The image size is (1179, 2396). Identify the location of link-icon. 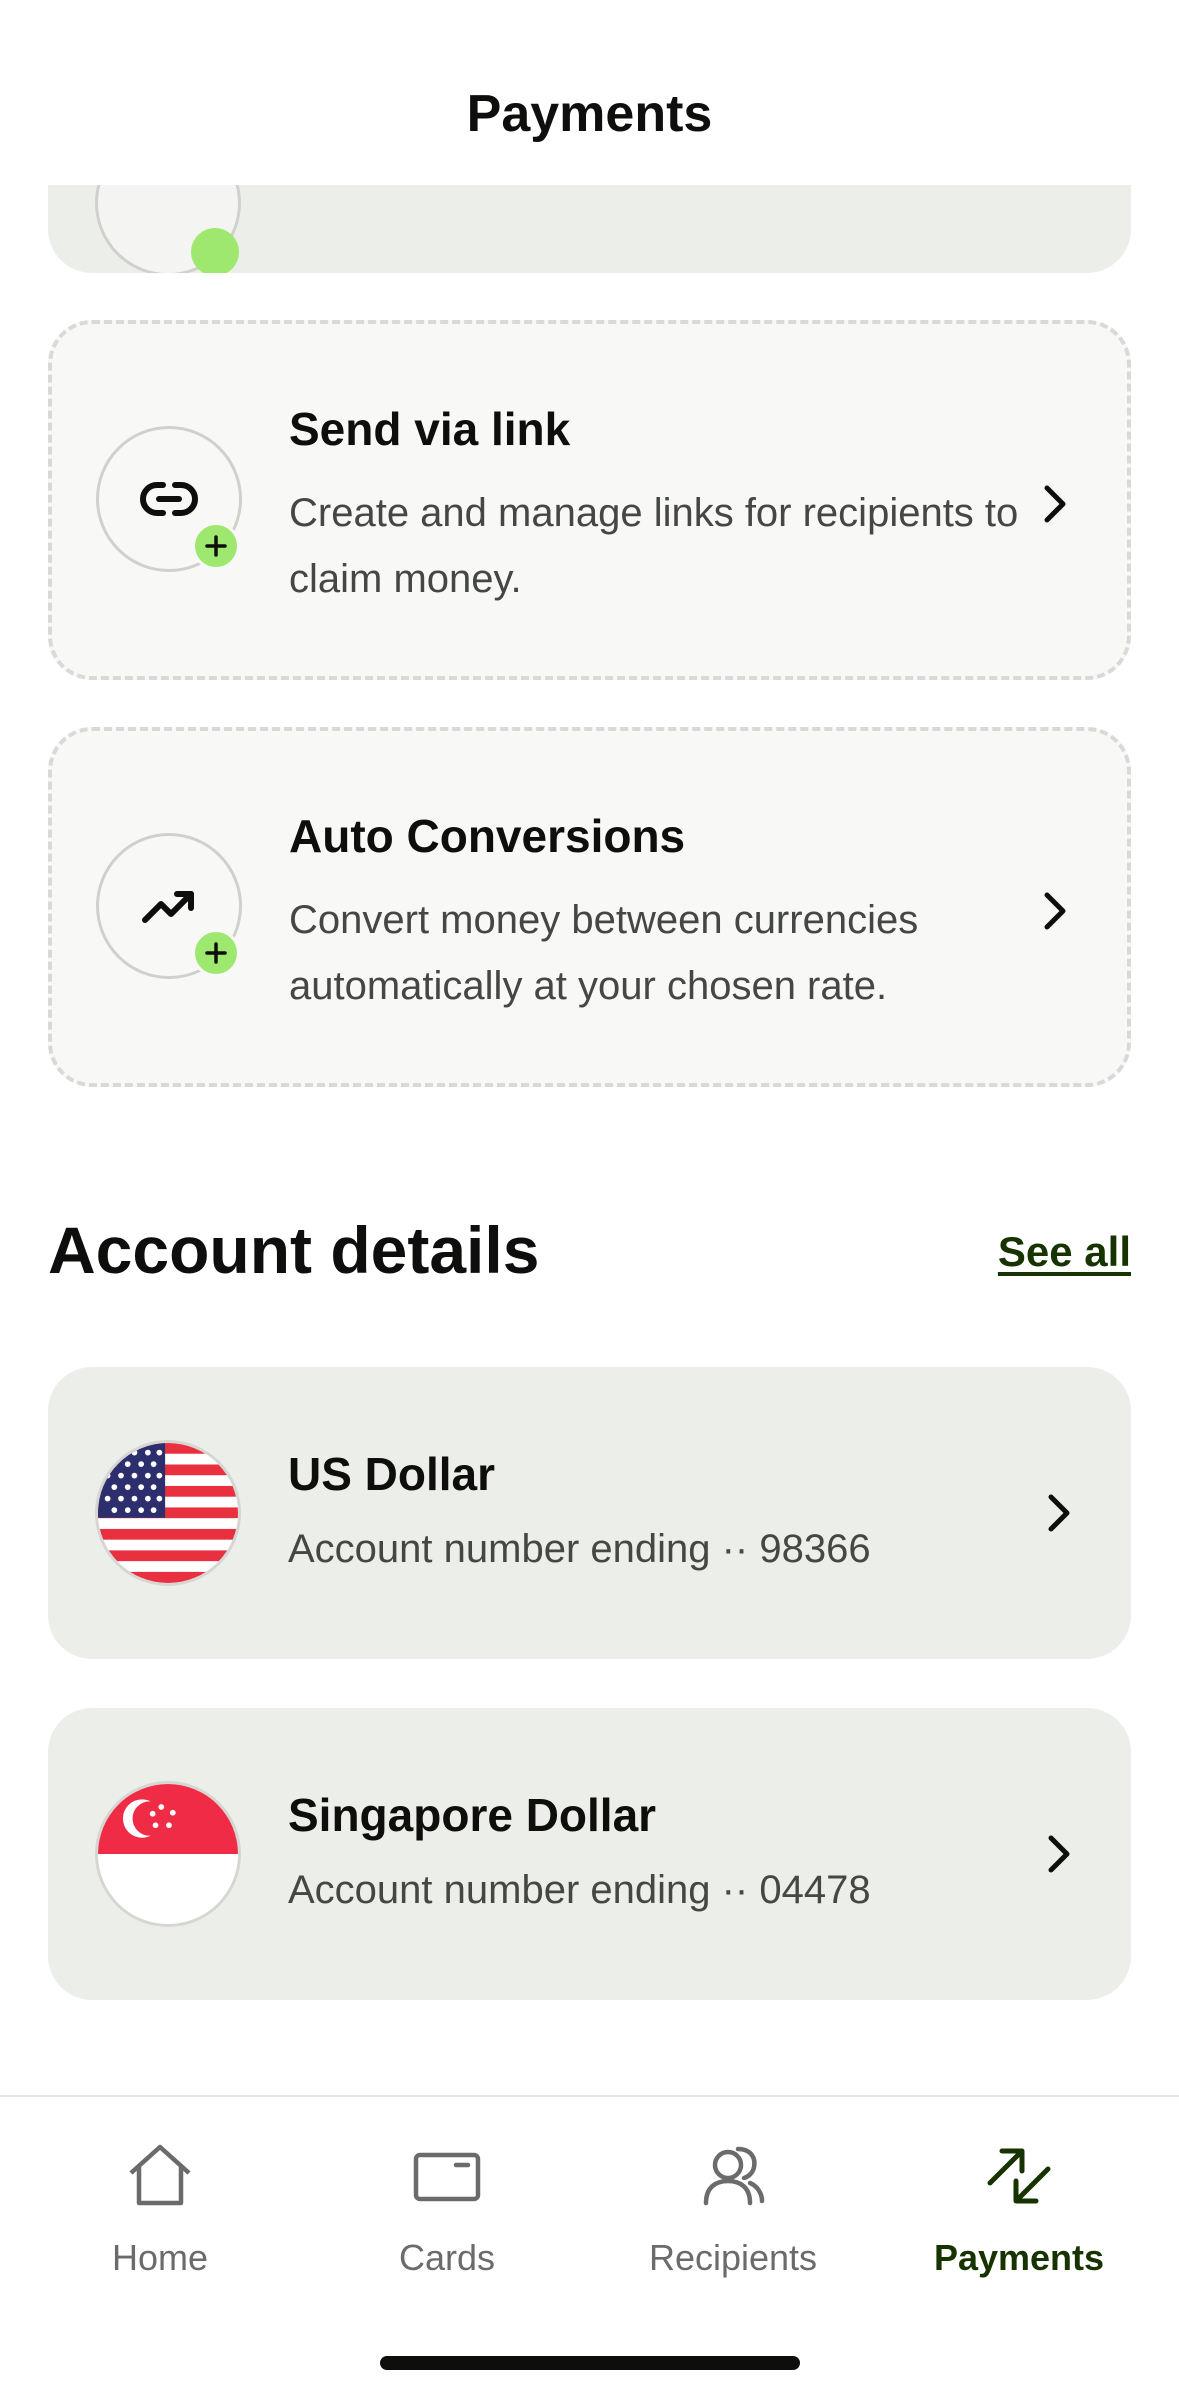
(169, 499).